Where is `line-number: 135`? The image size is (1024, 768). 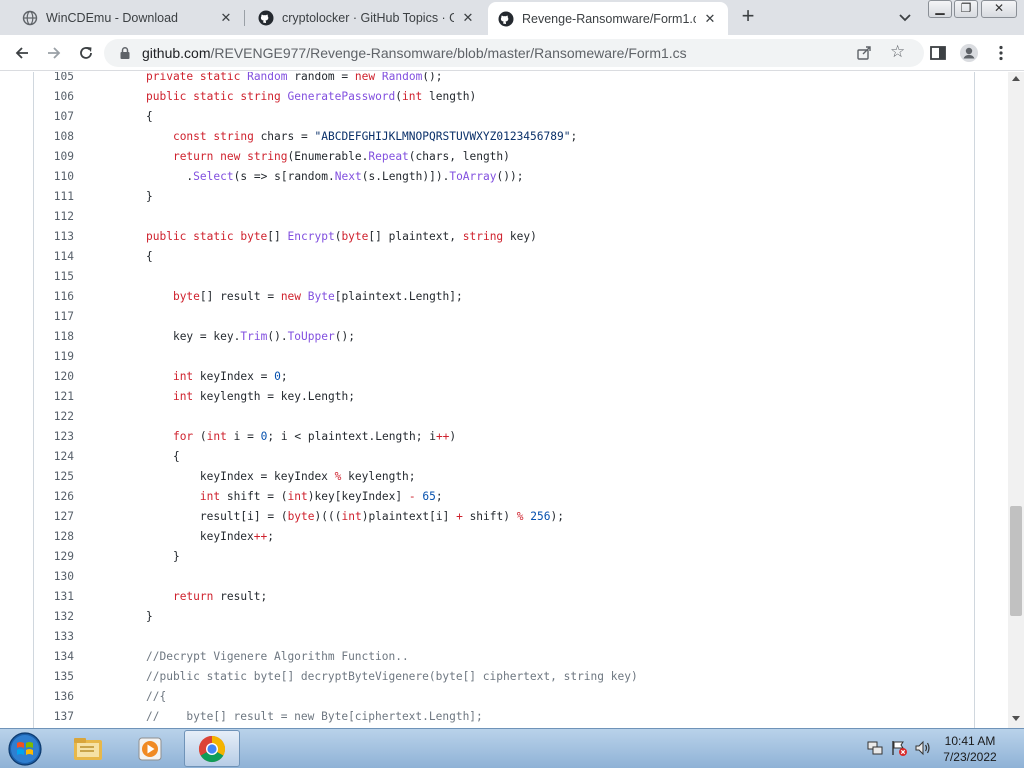 line-number: 135 is located at coordinates (54, 677).